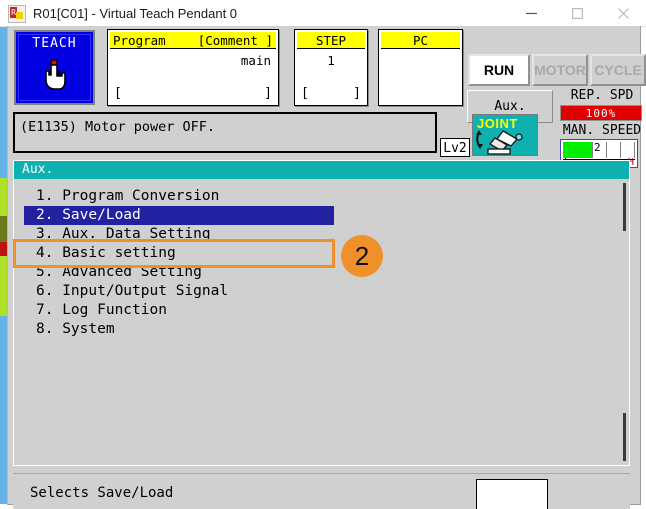 The image size is (646, 509). I want to click on menu-item-number: 8., so click(49, 329).